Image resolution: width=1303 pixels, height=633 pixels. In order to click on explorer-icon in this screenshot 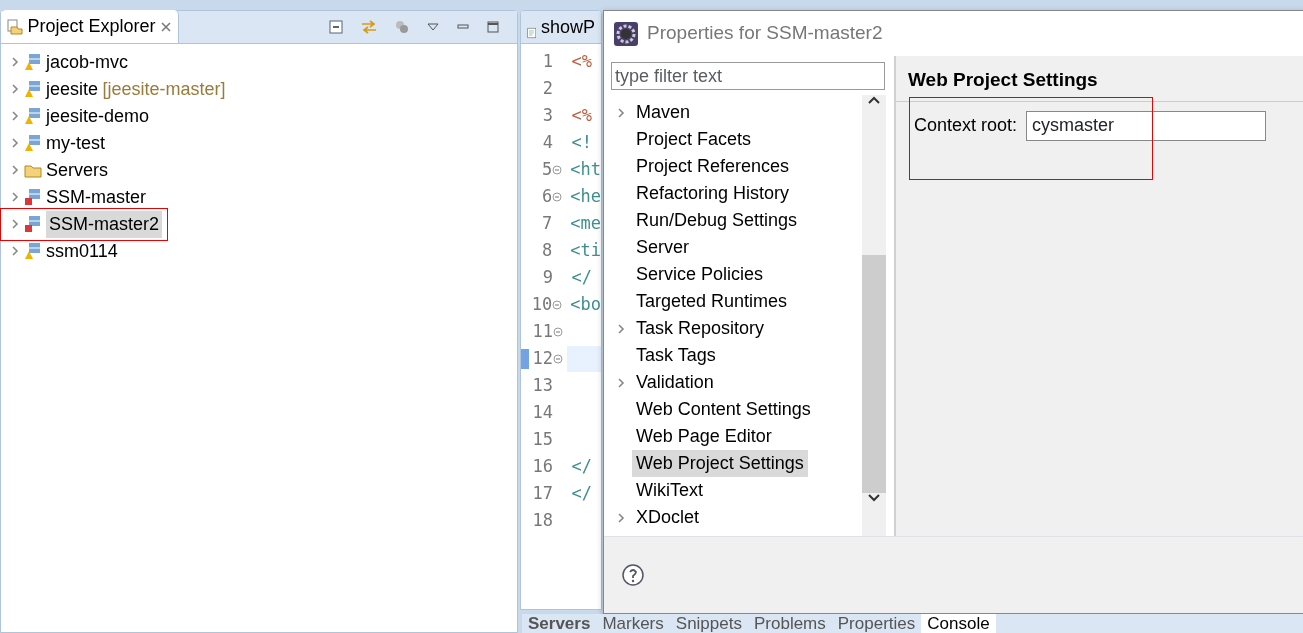, I will do `click(15, 26)`.